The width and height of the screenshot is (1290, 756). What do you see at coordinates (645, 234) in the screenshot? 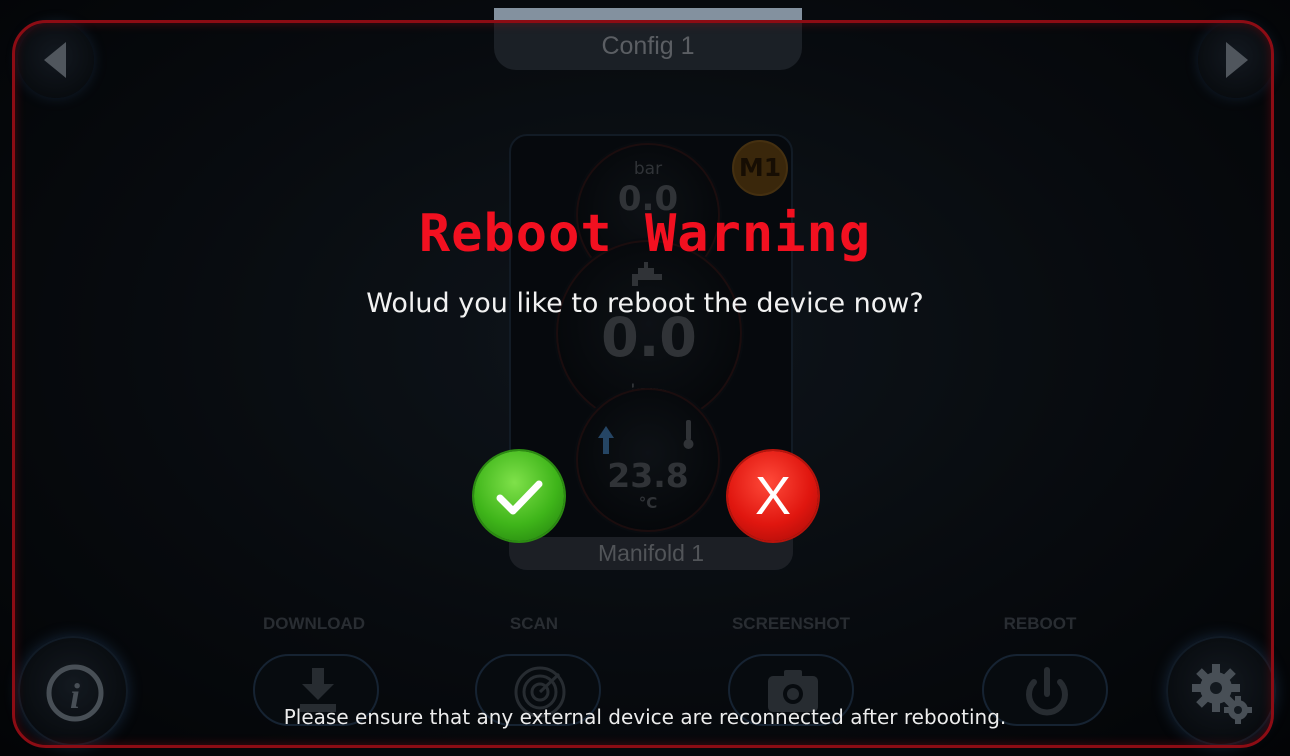
I see `dialog-title: Reboot Warning` at bounding box center [645, 234].